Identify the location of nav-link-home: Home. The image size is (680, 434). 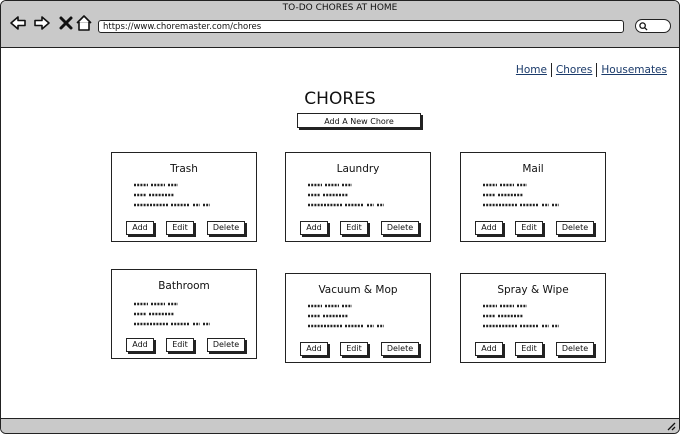
(531, 70).